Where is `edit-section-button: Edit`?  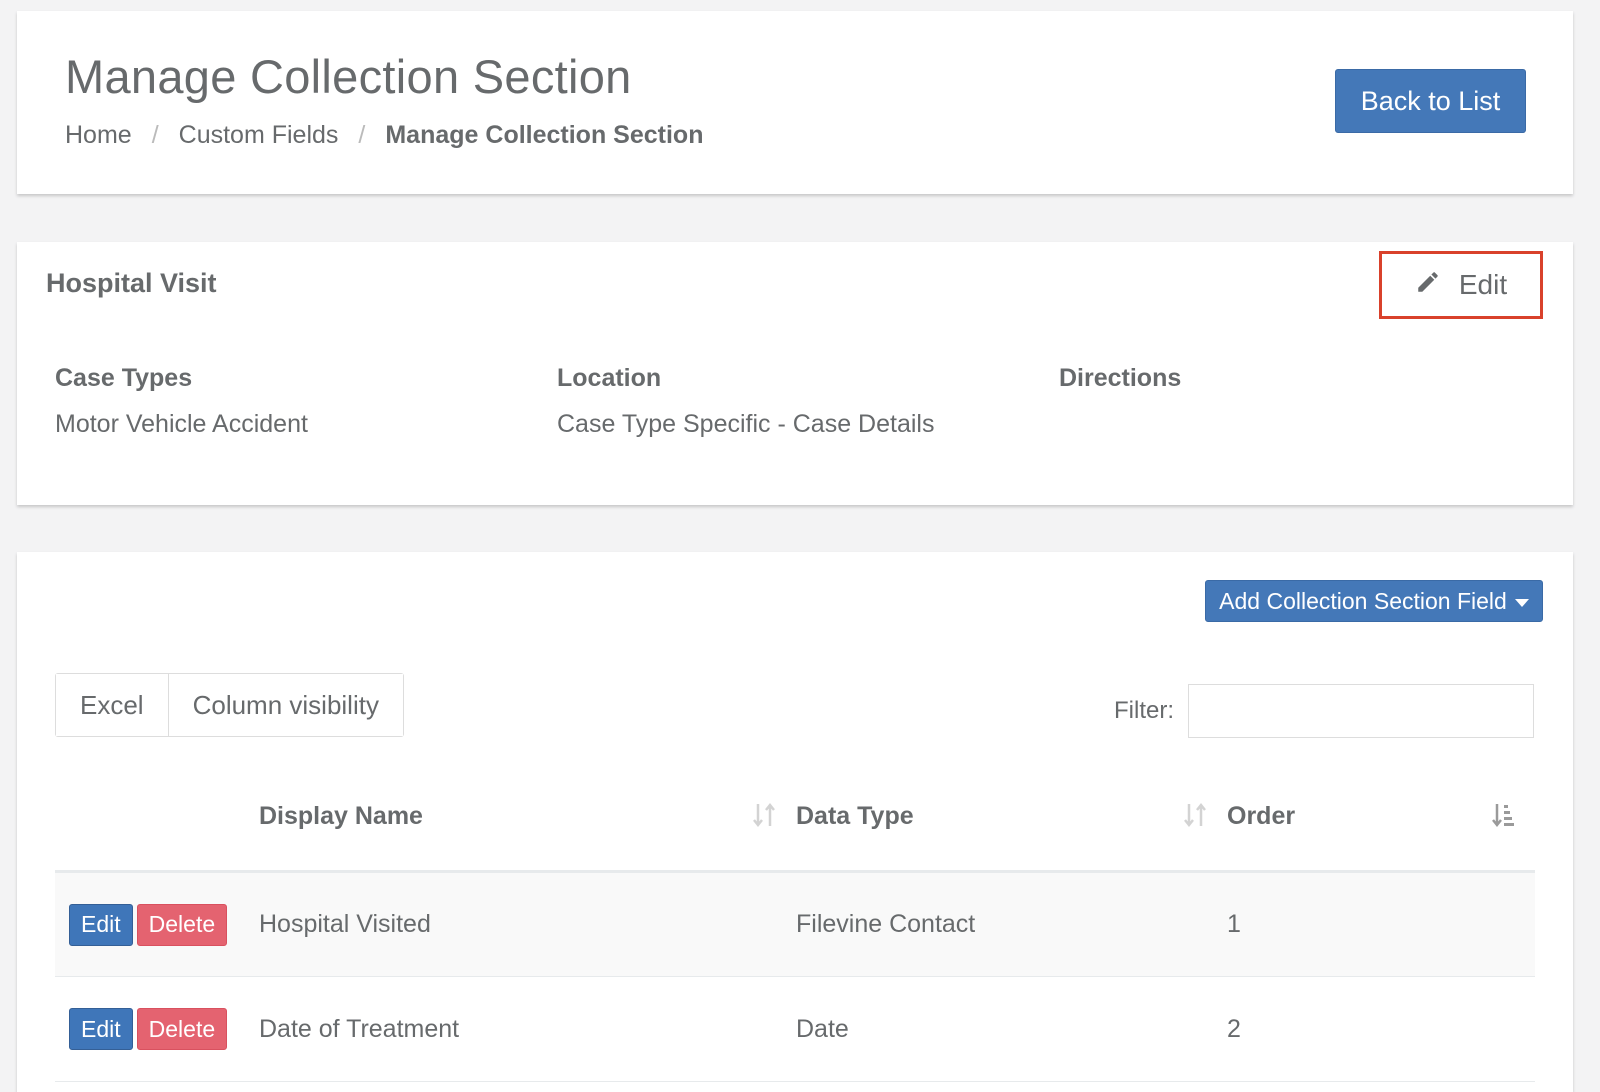 edit-section-button: Edit is located at coordinates (1461, 285).